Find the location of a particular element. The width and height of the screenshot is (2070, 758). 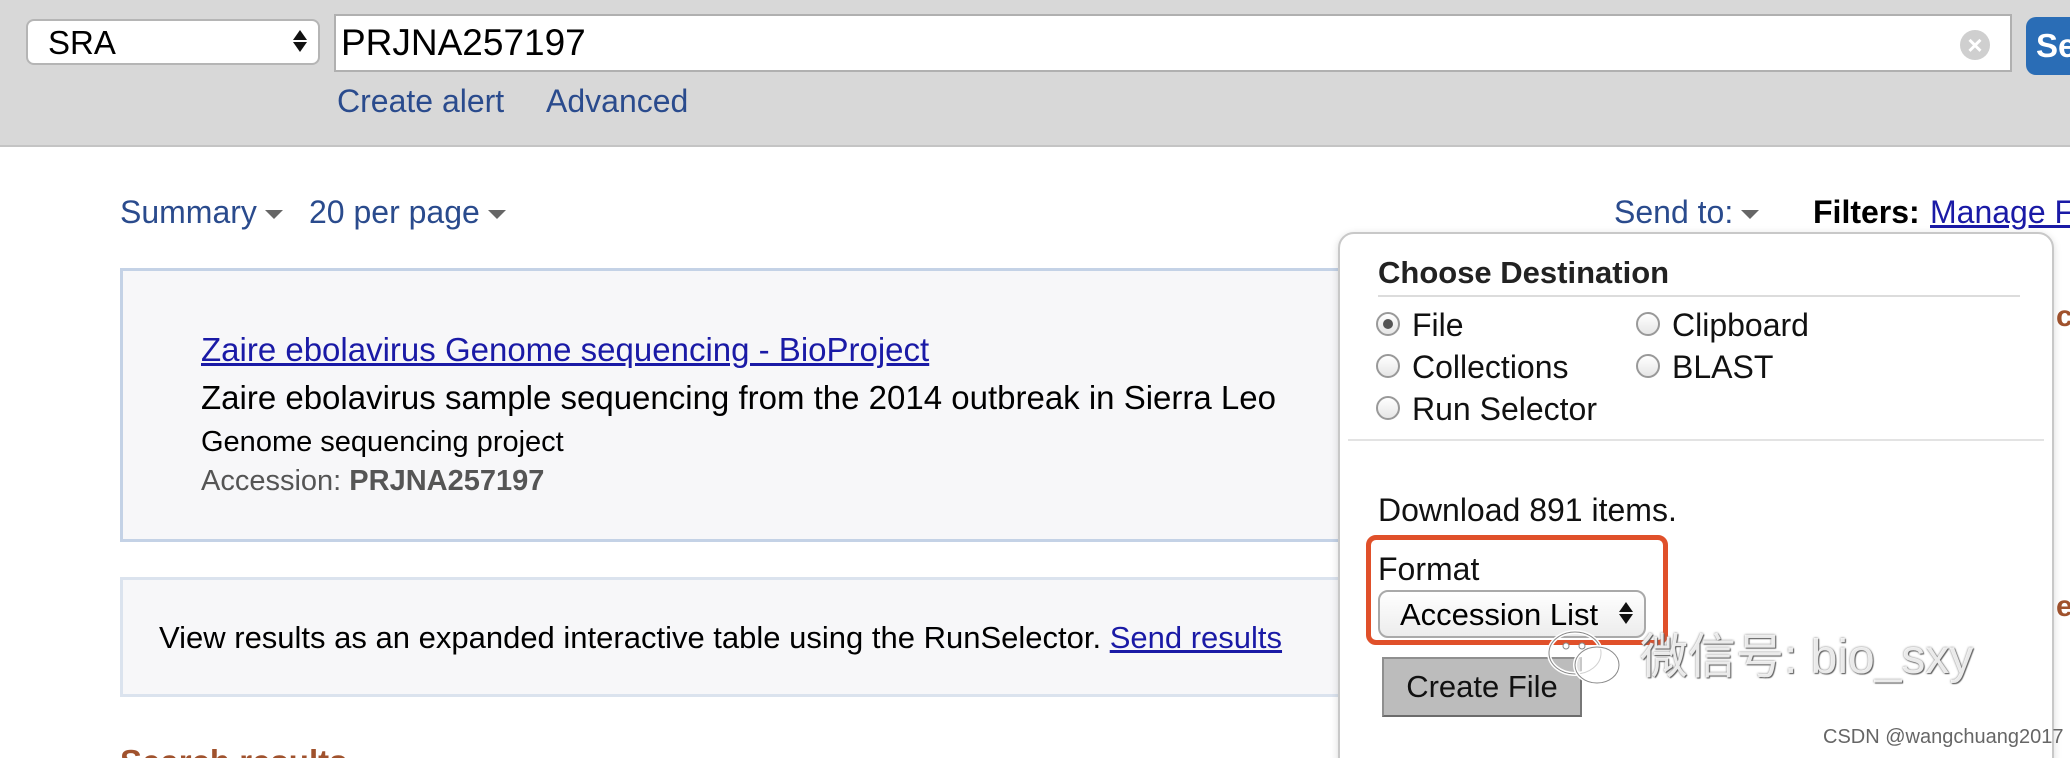

advanced-link: Advanced is located at coordinates (617, 101).